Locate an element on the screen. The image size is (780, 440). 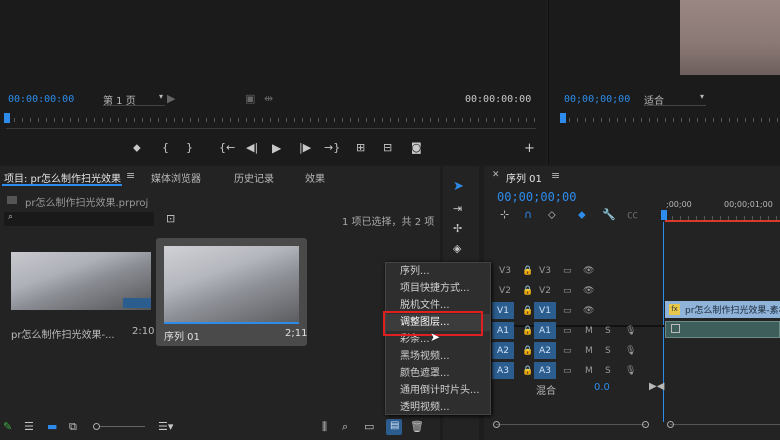
track-source-label: A2 is located at coordinates (503, 350).